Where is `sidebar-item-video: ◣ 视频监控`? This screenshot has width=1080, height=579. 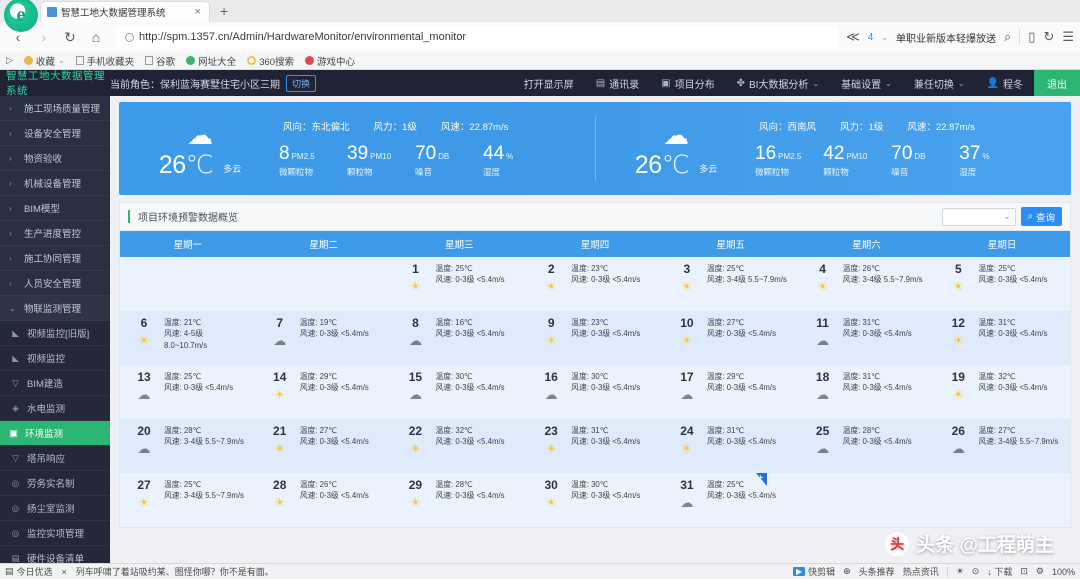 sidebar-item-video: ◣ 视频监控 is located at coordinates (55, 358).